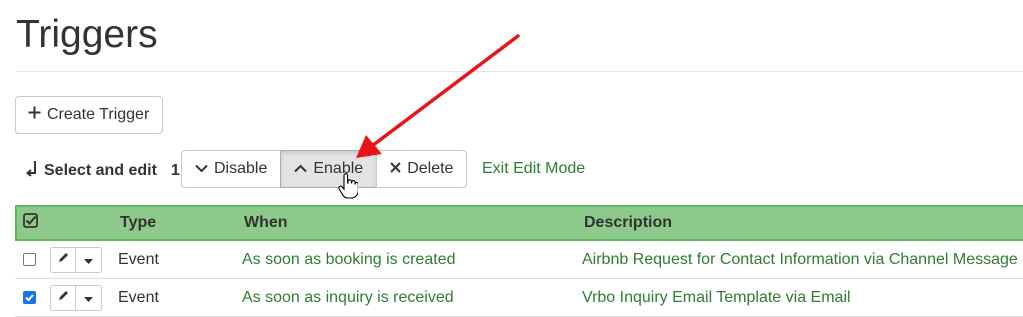  Describe the element at coordinates (414, 223) in the screenshot. I see `column-header-when: When` at that location.